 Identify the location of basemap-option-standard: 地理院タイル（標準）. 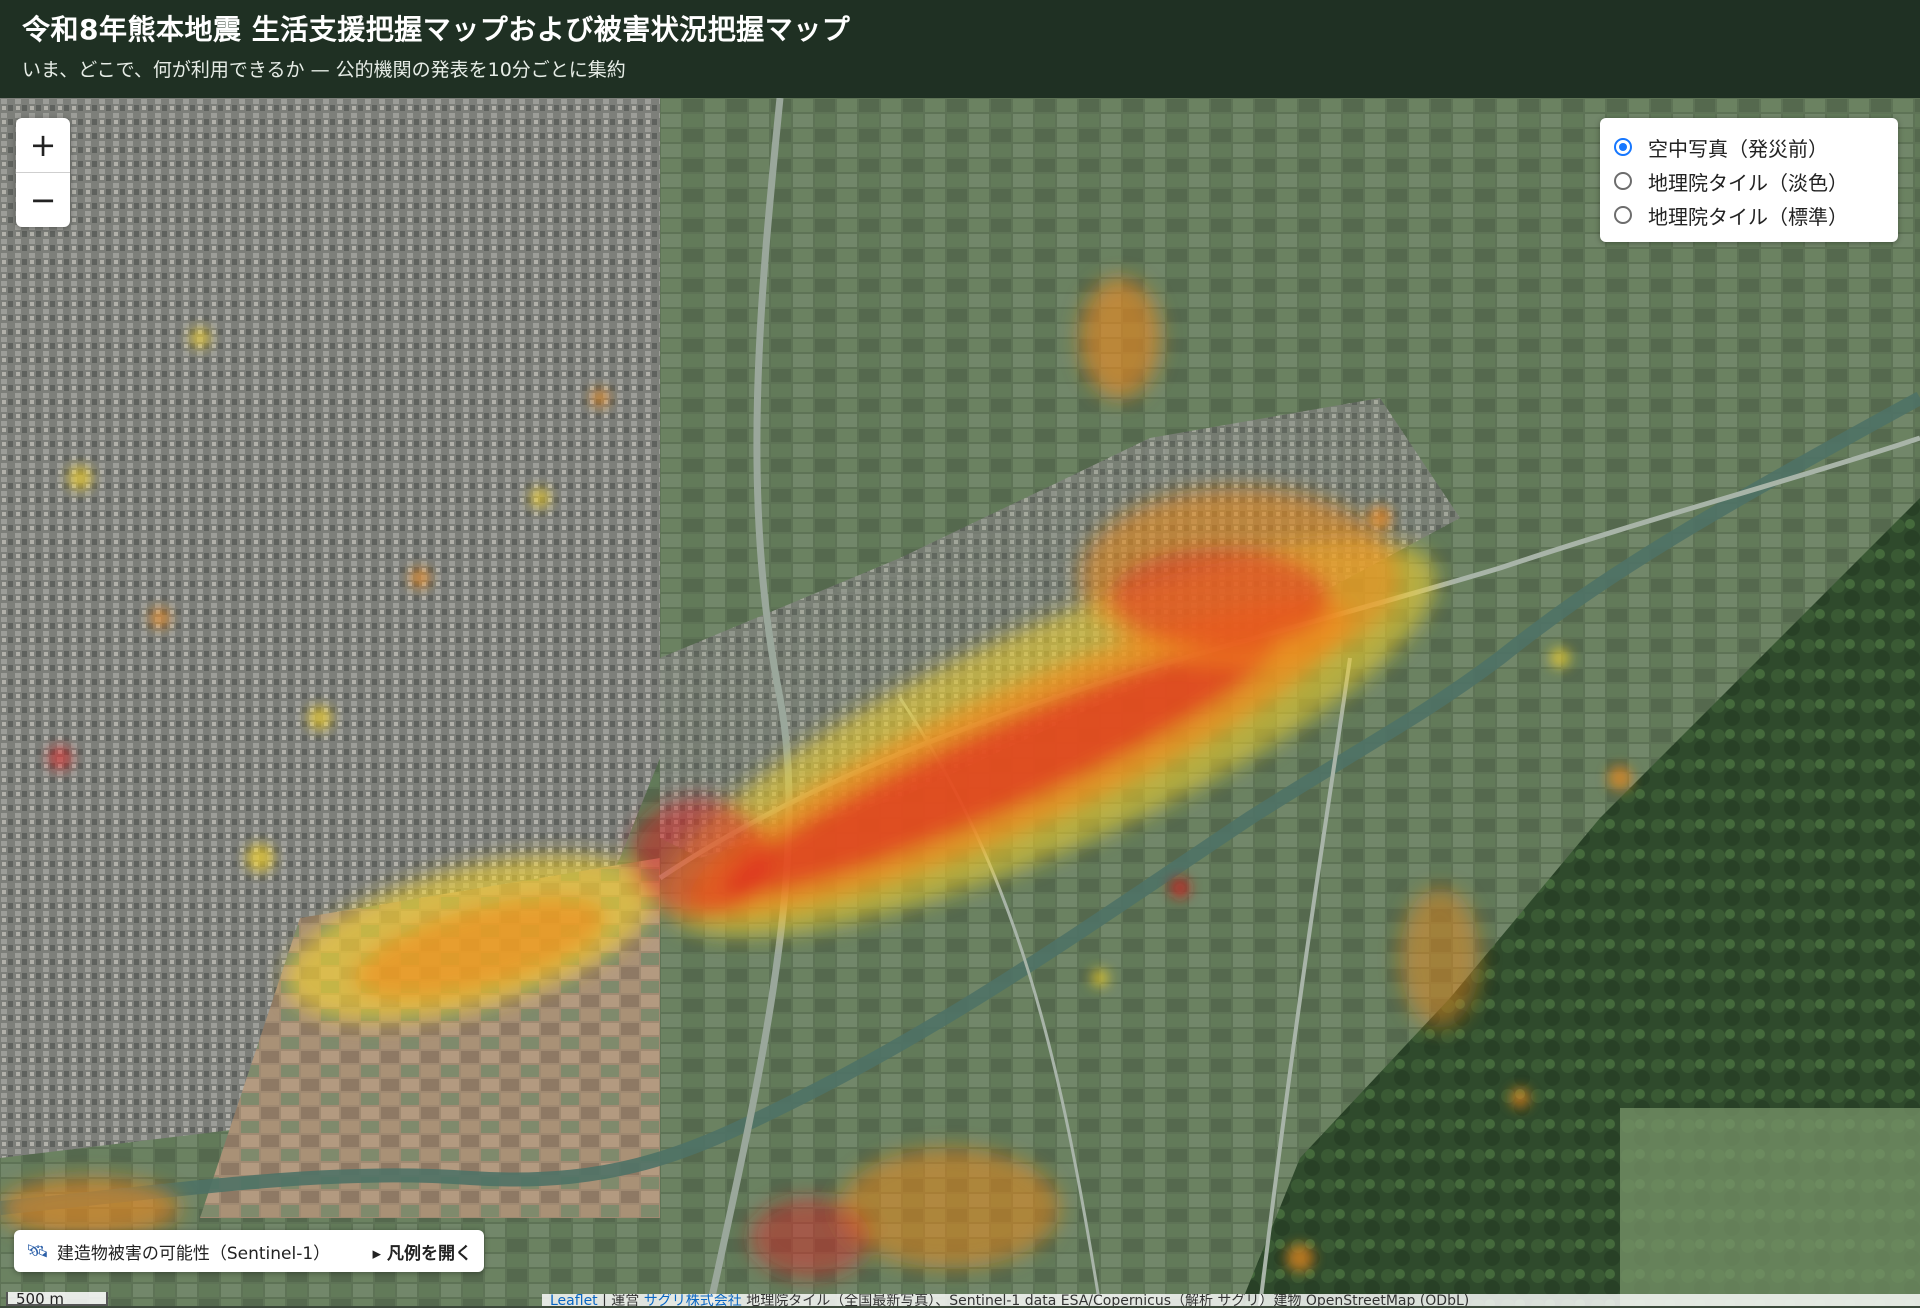
(1749, 215).